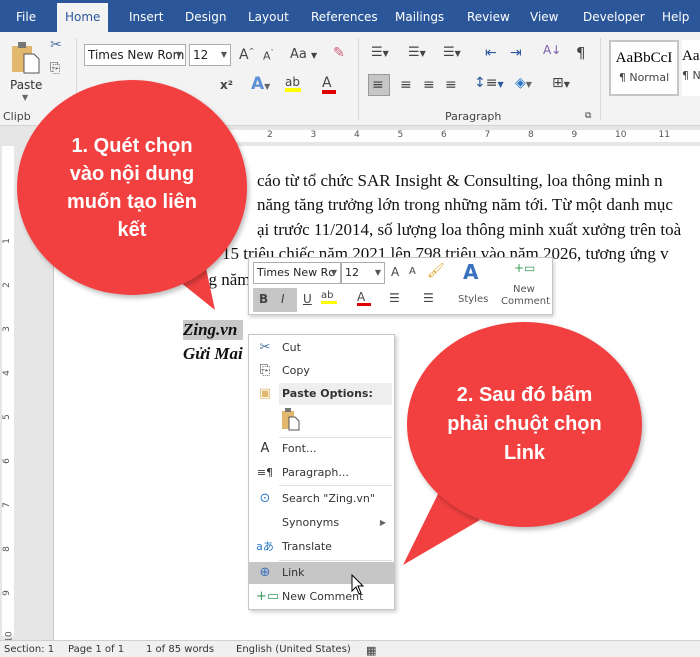 Image resolution: width=700 pixels, height=657 pixels. What do you see at coordinates (6, 593) in the screenshot?
I see `ruler-tick-label: 9` at bounding box center [6, 593].